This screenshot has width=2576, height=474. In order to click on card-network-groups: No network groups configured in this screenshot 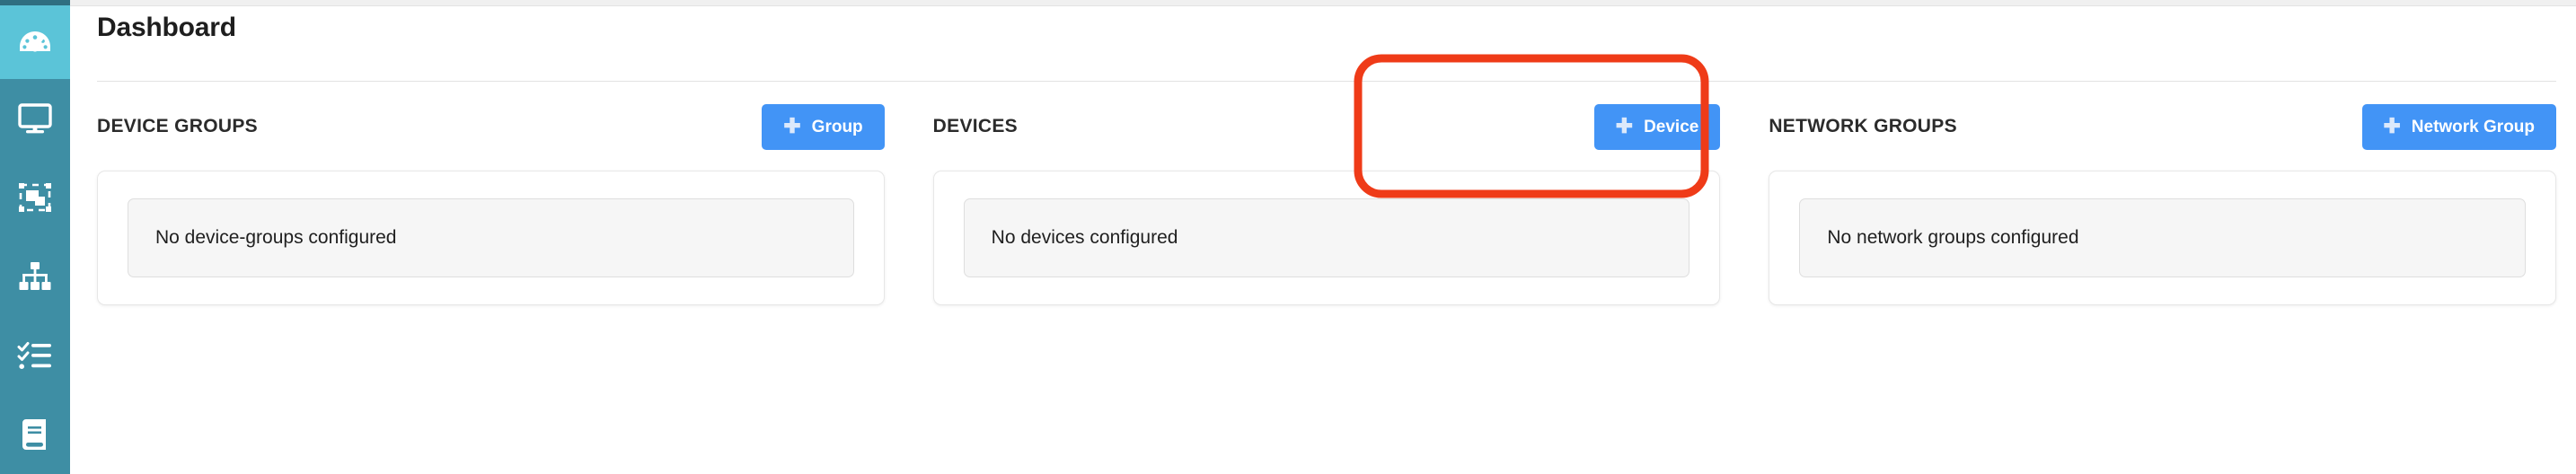, I will do `click(2163, 238)`.